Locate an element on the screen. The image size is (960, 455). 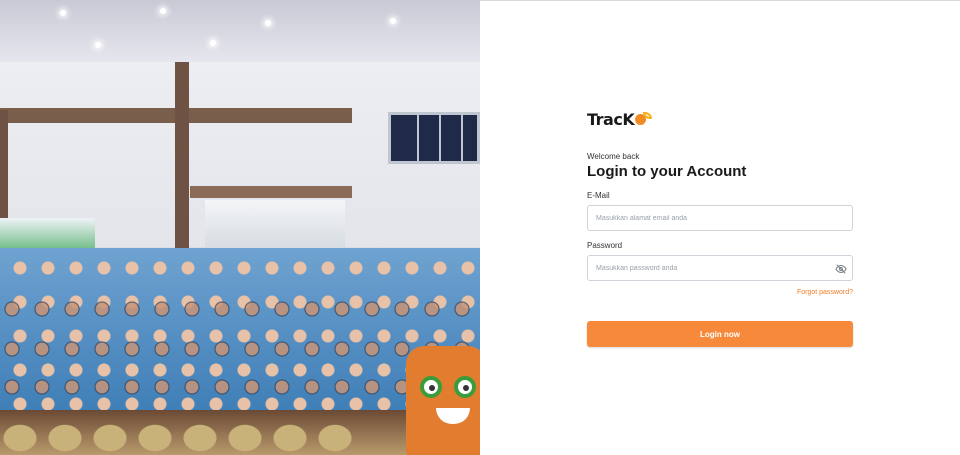
photo-ceiling is located at coordinates (240, 31).